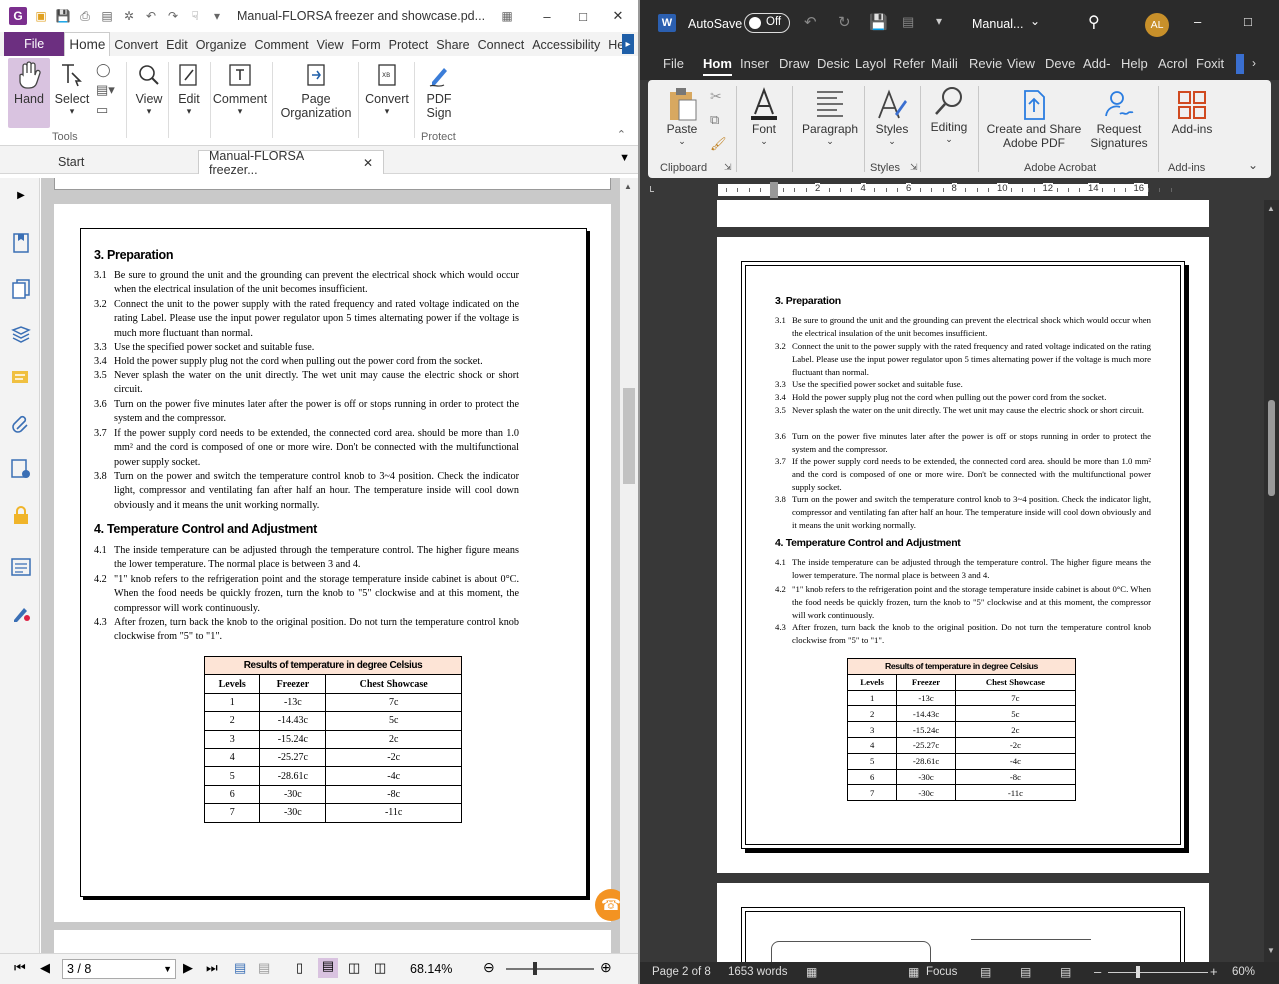 Image resolution: width=1279 pixels, height=984 pixels. What do you see at coordinates (1253, 165) in the screenshot?
I see `ribbon-display-options-icon: ⌄` at bounding box center [1253, 165].